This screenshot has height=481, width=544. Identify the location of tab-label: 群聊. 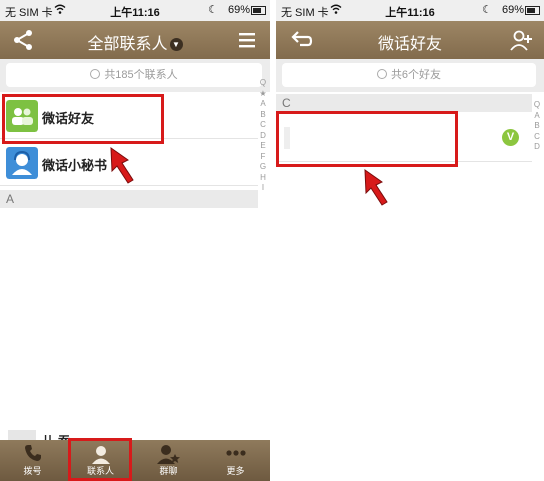
(168, 471).